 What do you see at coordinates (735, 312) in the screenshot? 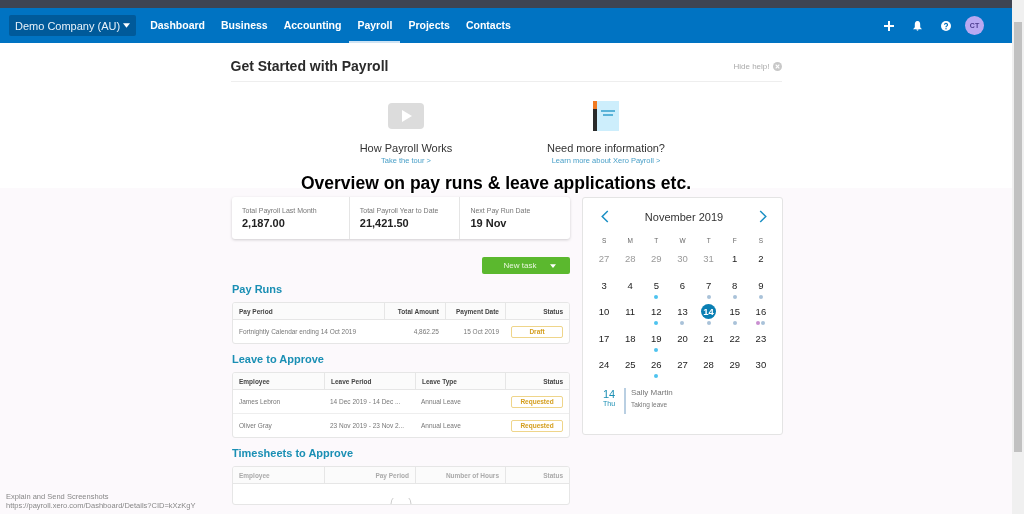
I see `calendar-day: 15` at bounding box center [735, 312].